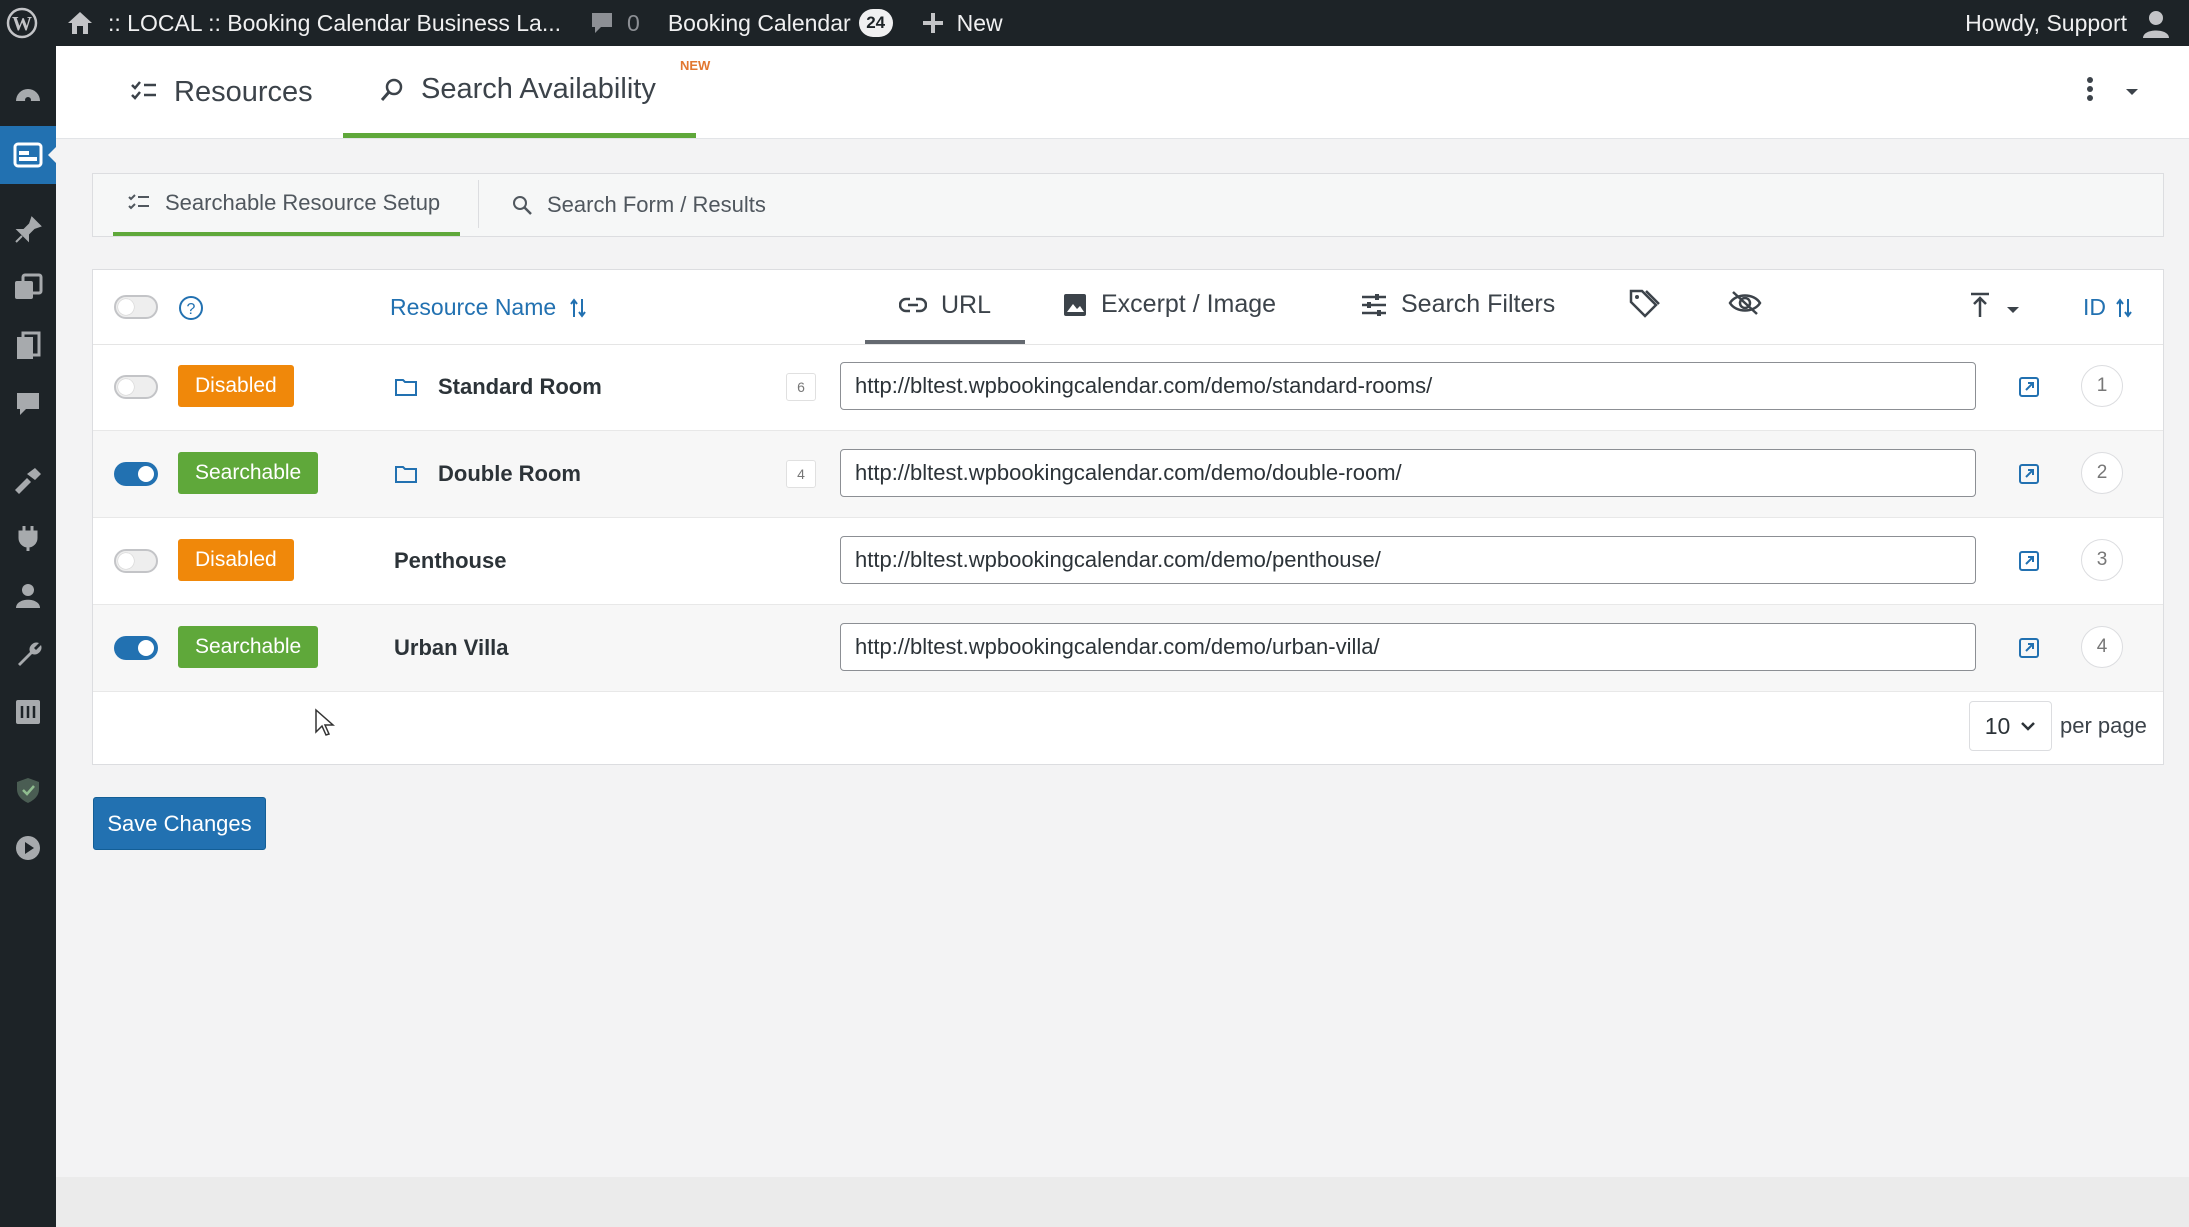 Image resolution: width=2189 pixels, height=1227 pixels. I want to click on table-row: Disabled Penthouse 3, so click(1128, 561).